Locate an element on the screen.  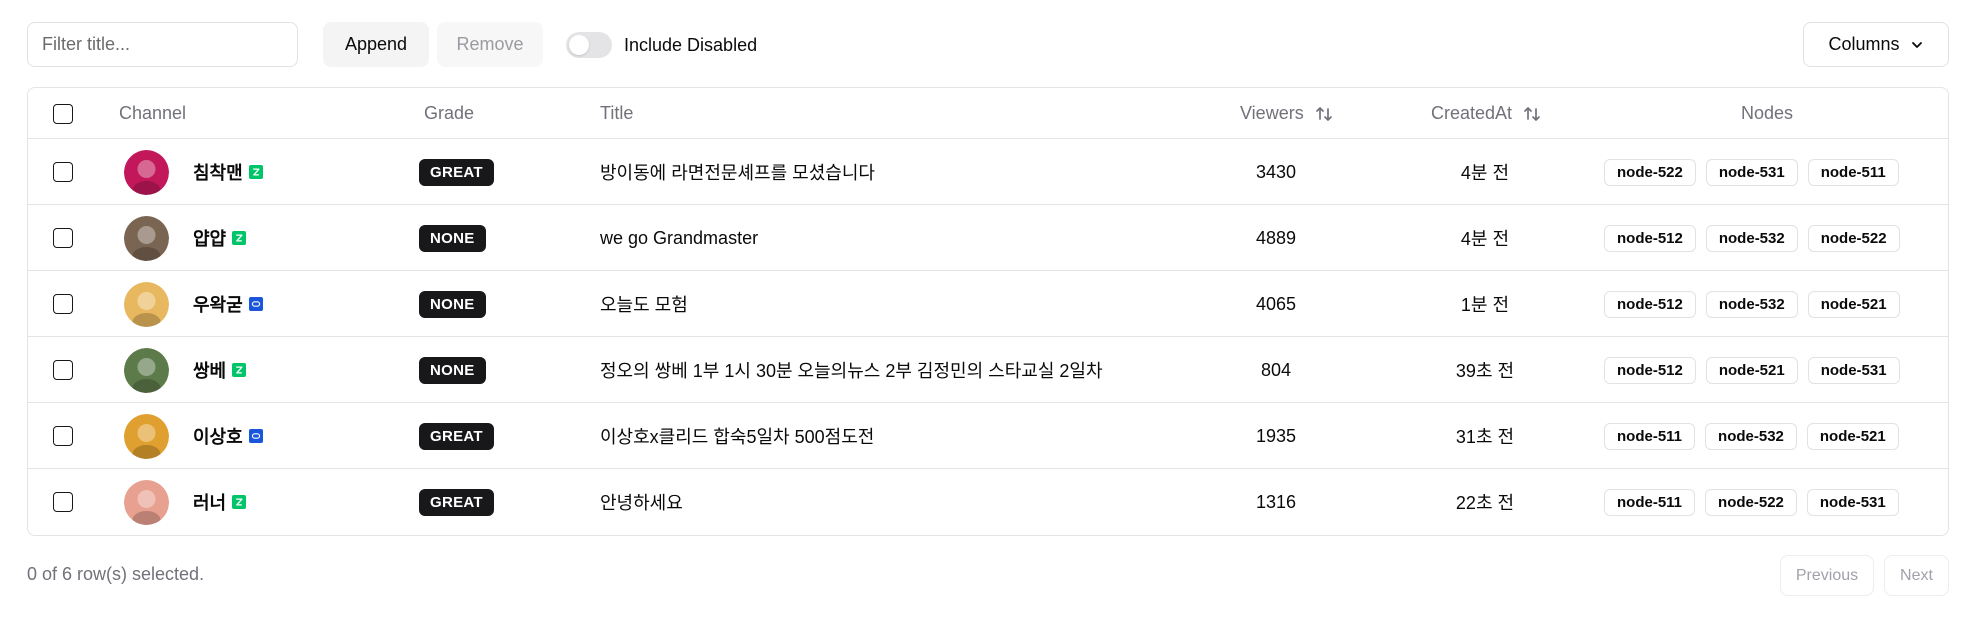
title-cell: 정오의 쌍베 1부 1시 30분 오늘의뉴스 2부 김정민의 스타교실 2일차 is located at coordinates (851, 370).